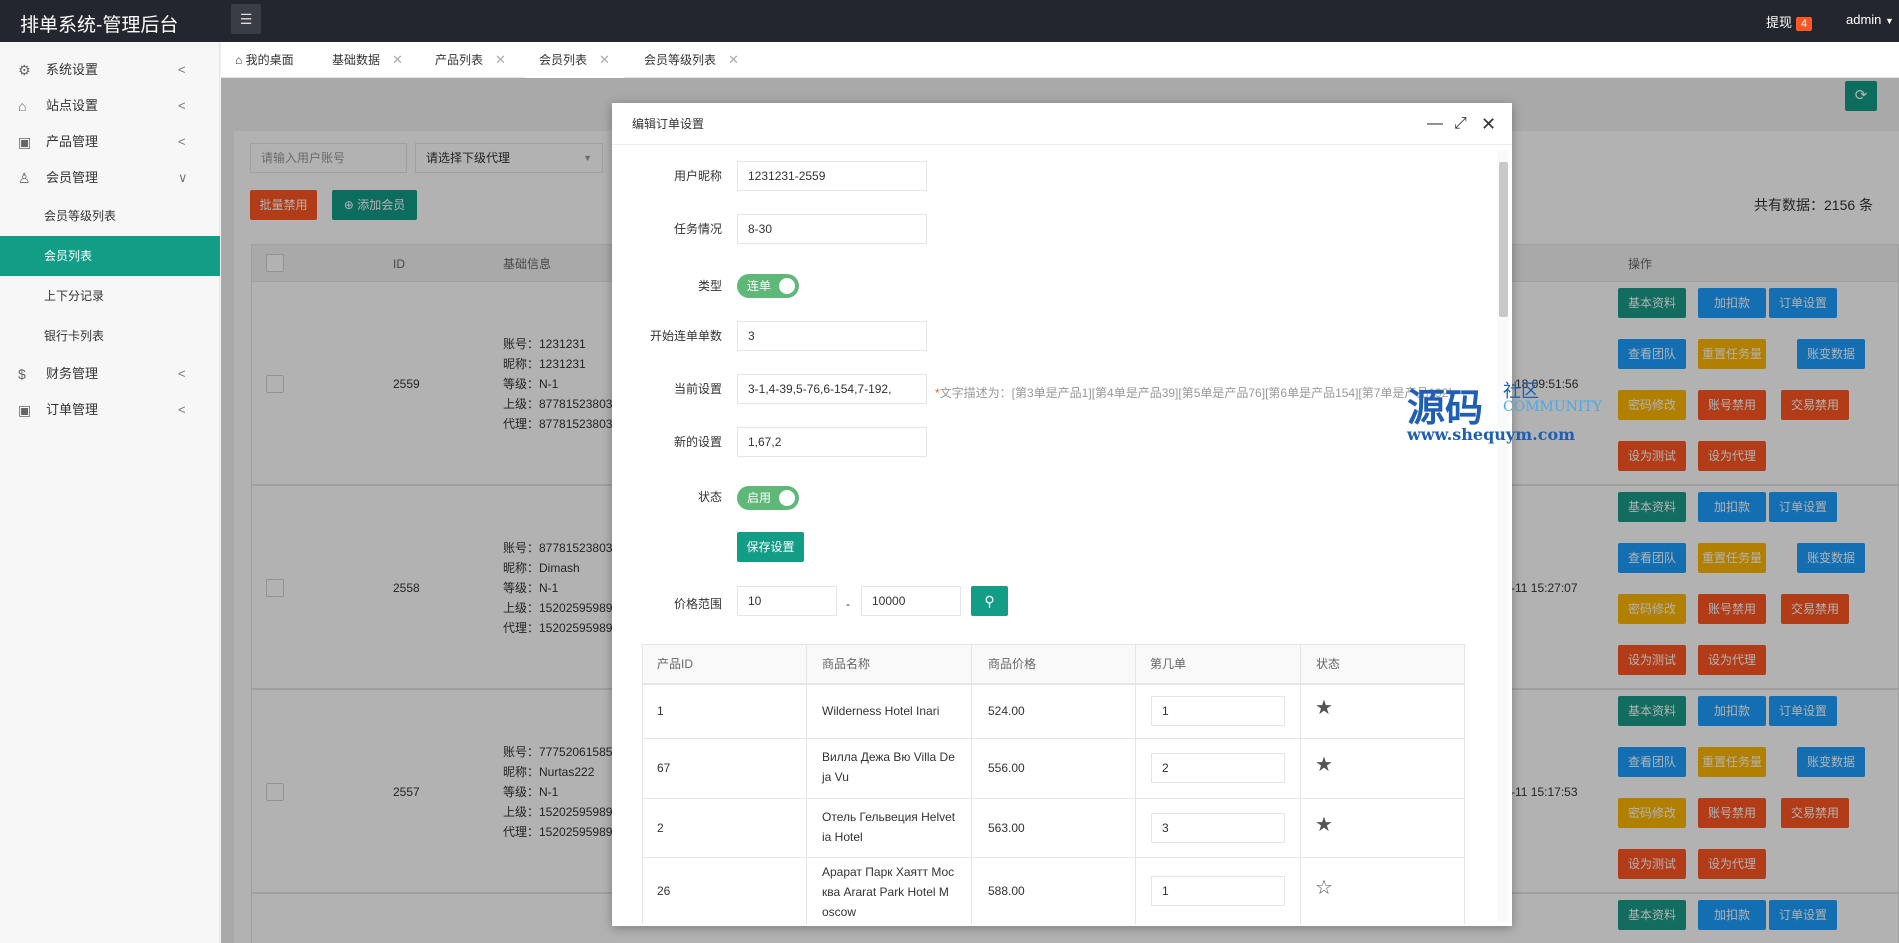 The width and height of the screenshot is (1899, 943). What do you see at coordinates (110, 70) in the screenshot?
I see `sidebar-item-system: ⚙ 系统设置 <` at bounding box center [110, 70].